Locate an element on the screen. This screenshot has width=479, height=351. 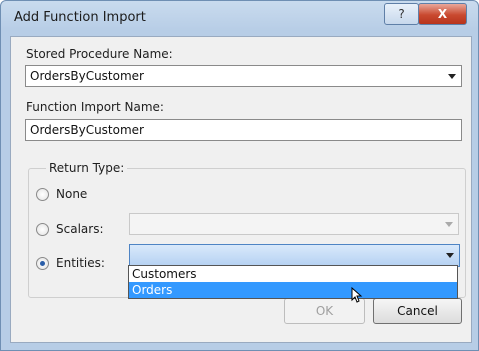
function-import-field: OrdersByCustomer is located at coordinates (243, 130).